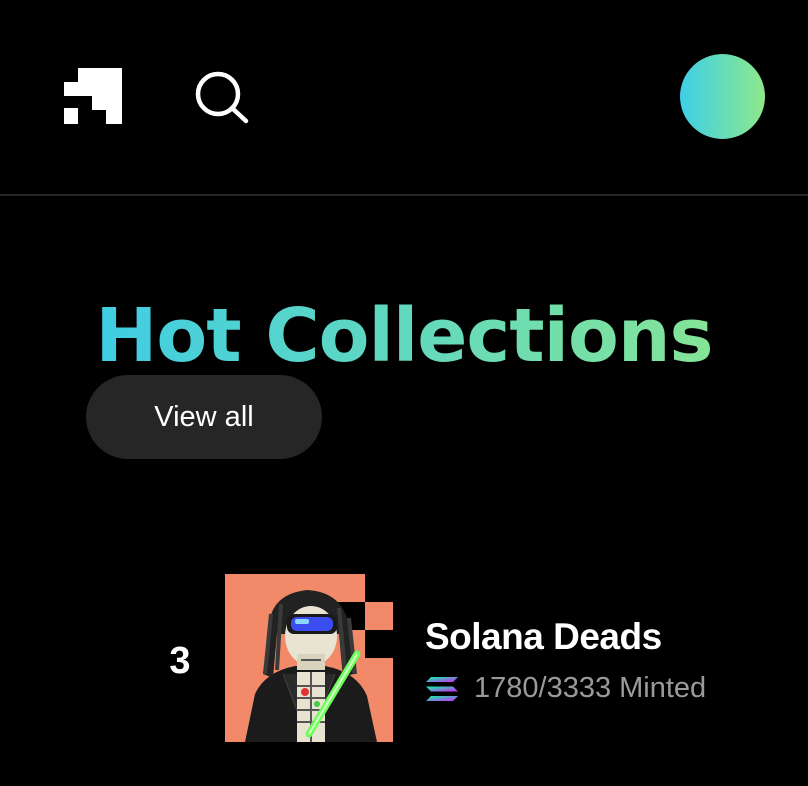 The height and width of the screenshot is (786, 808). Describe the element at coordinates (590, 688) in the screenshot. I see `minted-count: 1780/3333 Minted` at that location.